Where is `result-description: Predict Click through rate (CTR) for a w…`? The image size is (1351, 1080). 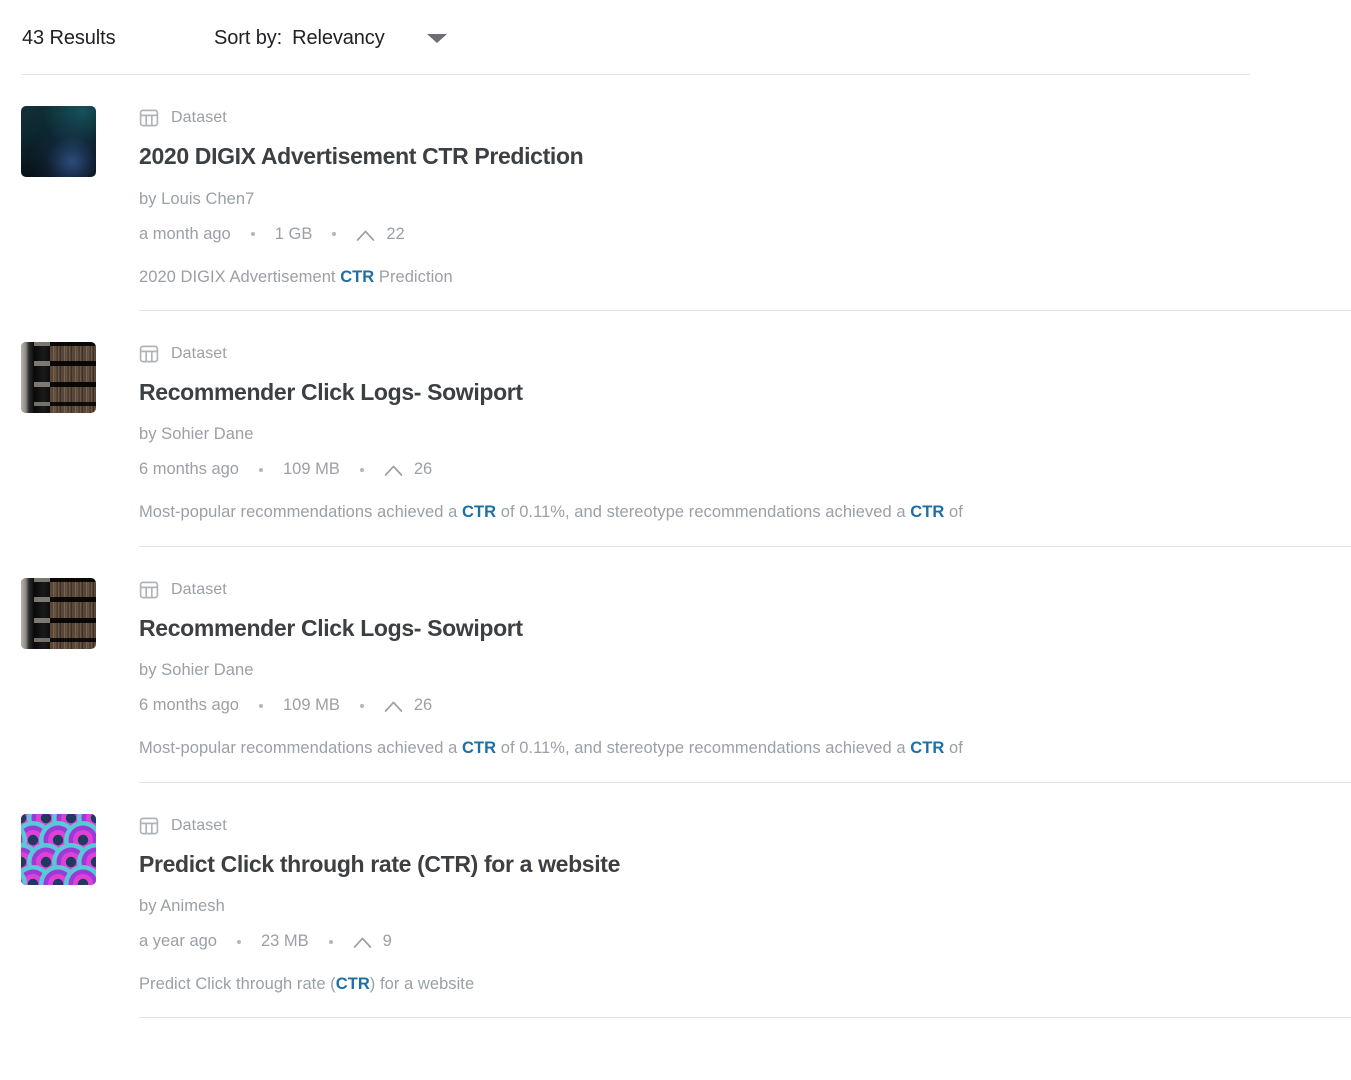 result-description: Predict Click through rate (CTR) for a w… is located at coordinates (694, 984).